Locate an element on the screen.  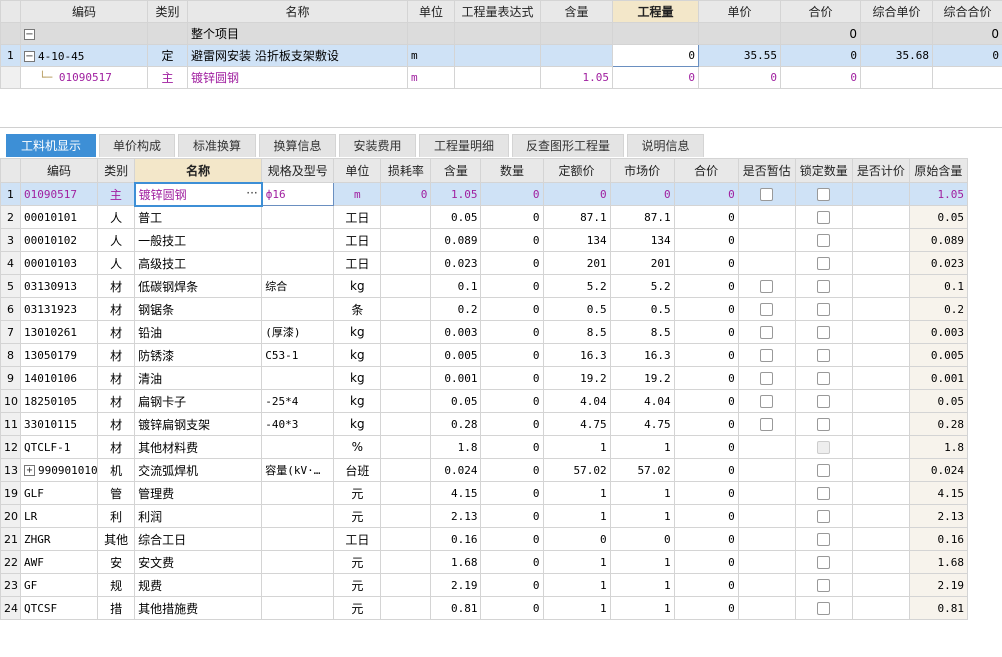
material-row: 5 03130913 材低碳钢焊条 综合 kg 0.1 0 5.2 5.2 0 0.1 is located at coordinates (484, 286).